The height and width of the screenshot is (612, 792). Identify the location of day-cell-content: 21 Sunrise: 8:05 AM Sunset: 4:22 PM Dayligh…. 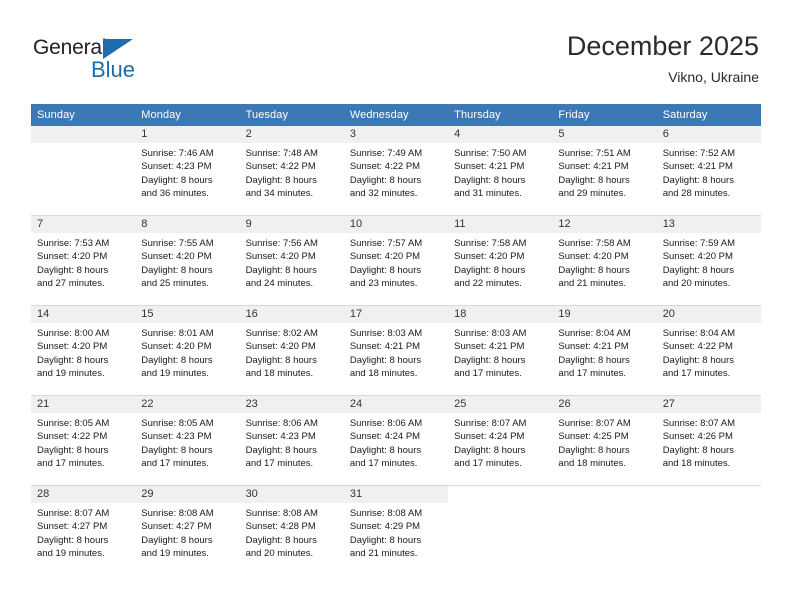
(83, 440).